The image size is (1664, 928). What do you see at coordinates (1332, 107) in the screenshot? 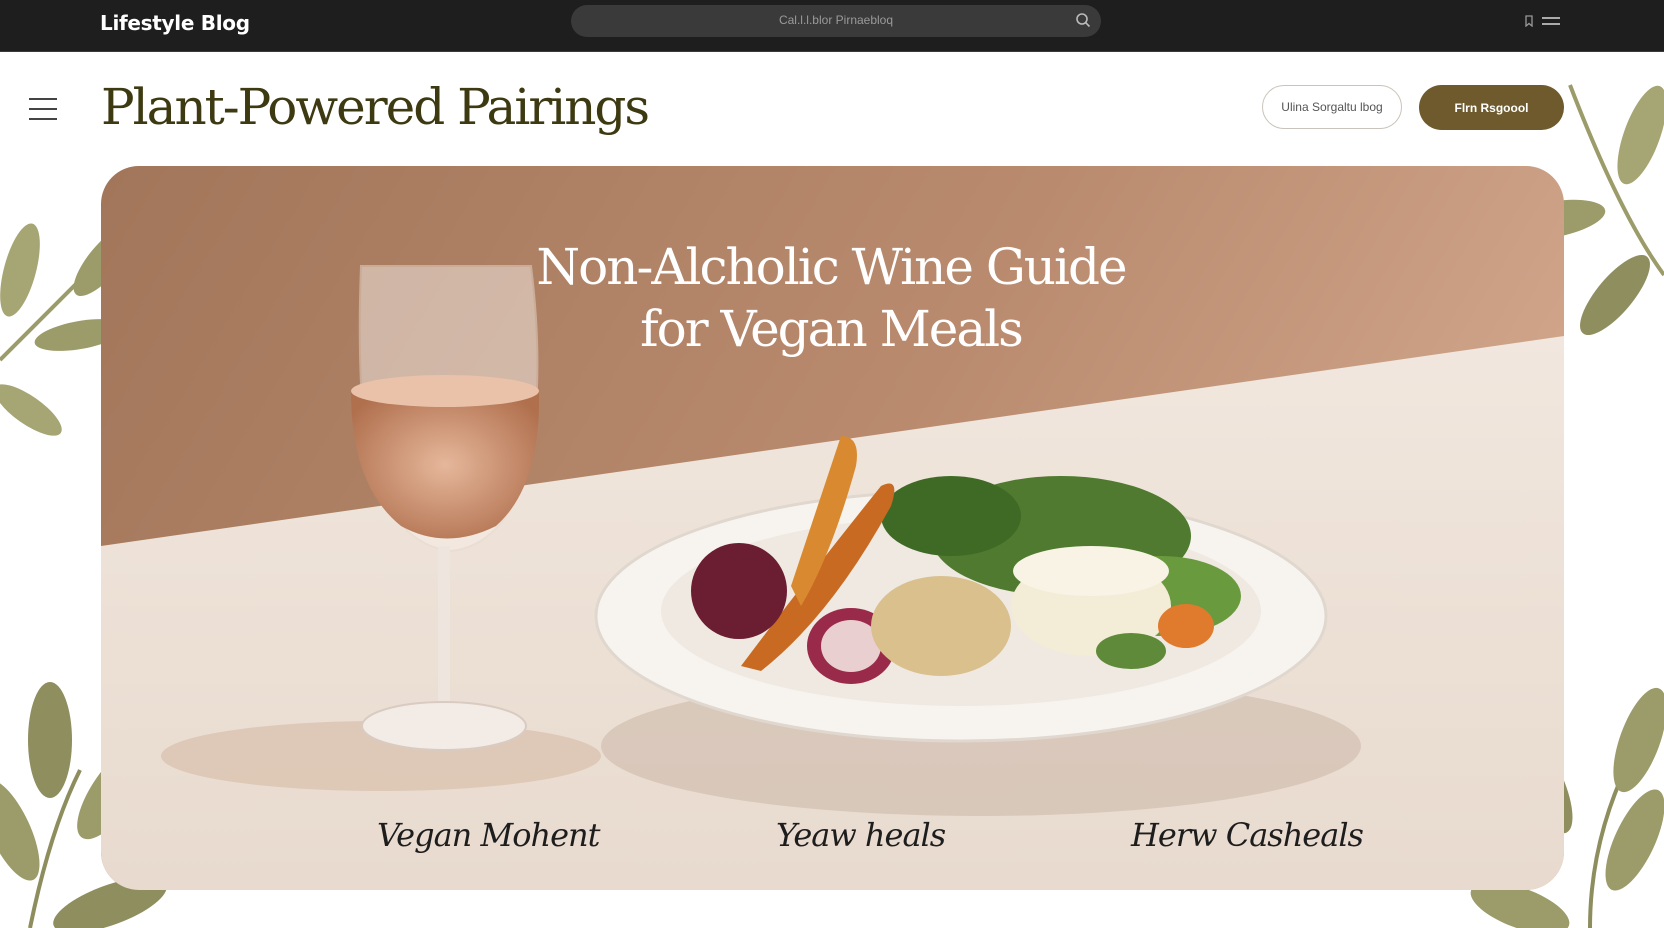
I see `secondary-button: Ulina Sorgaltu lbog` at bounding box center [1332, 107].